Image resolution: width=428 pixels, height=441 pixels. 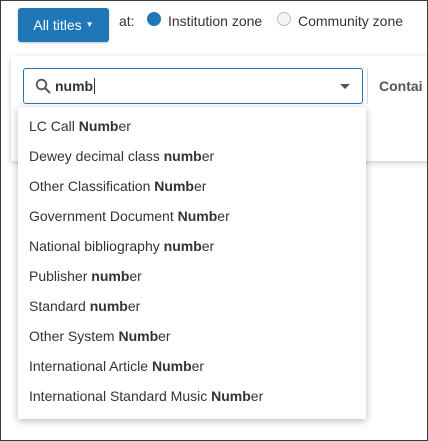 What do you see at coordinates (103, 216) in the screenshot?
I see `suggestion-prefix: Government Document` at bounding box center [103, 216].